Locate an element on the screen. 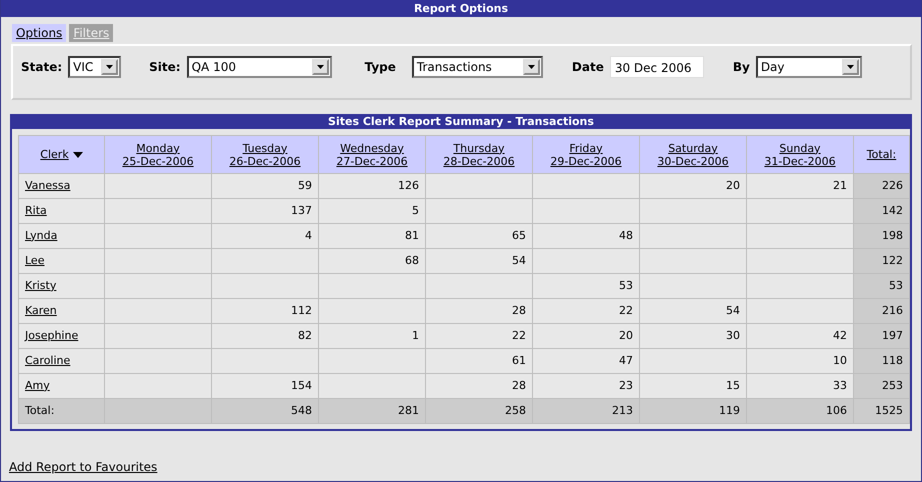 This screenshot has height=482, width=922. total-cell: 216 is located at coordinates (882, 311).